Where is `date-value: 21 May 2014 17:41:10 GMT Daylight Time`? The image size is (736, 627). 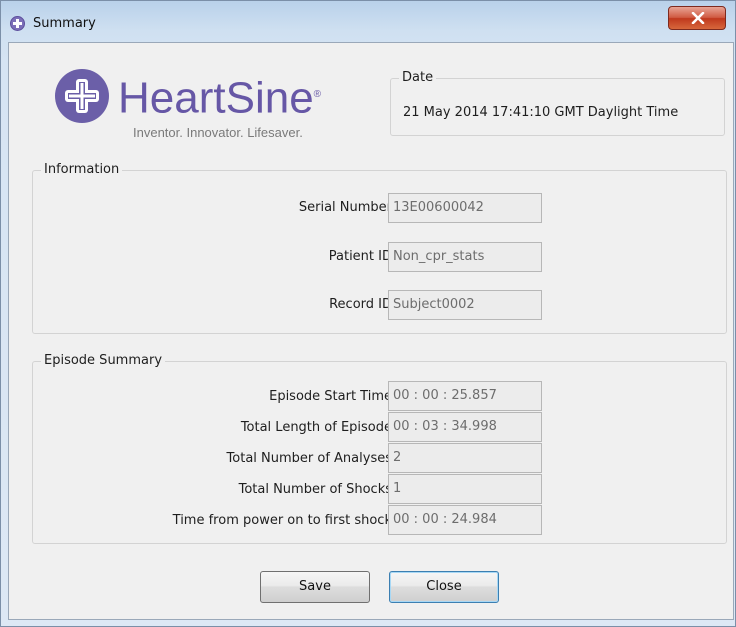 date-value: 21 May 2014 17:41:10 GMT Daylight Time is located at coordinates (541, 112).